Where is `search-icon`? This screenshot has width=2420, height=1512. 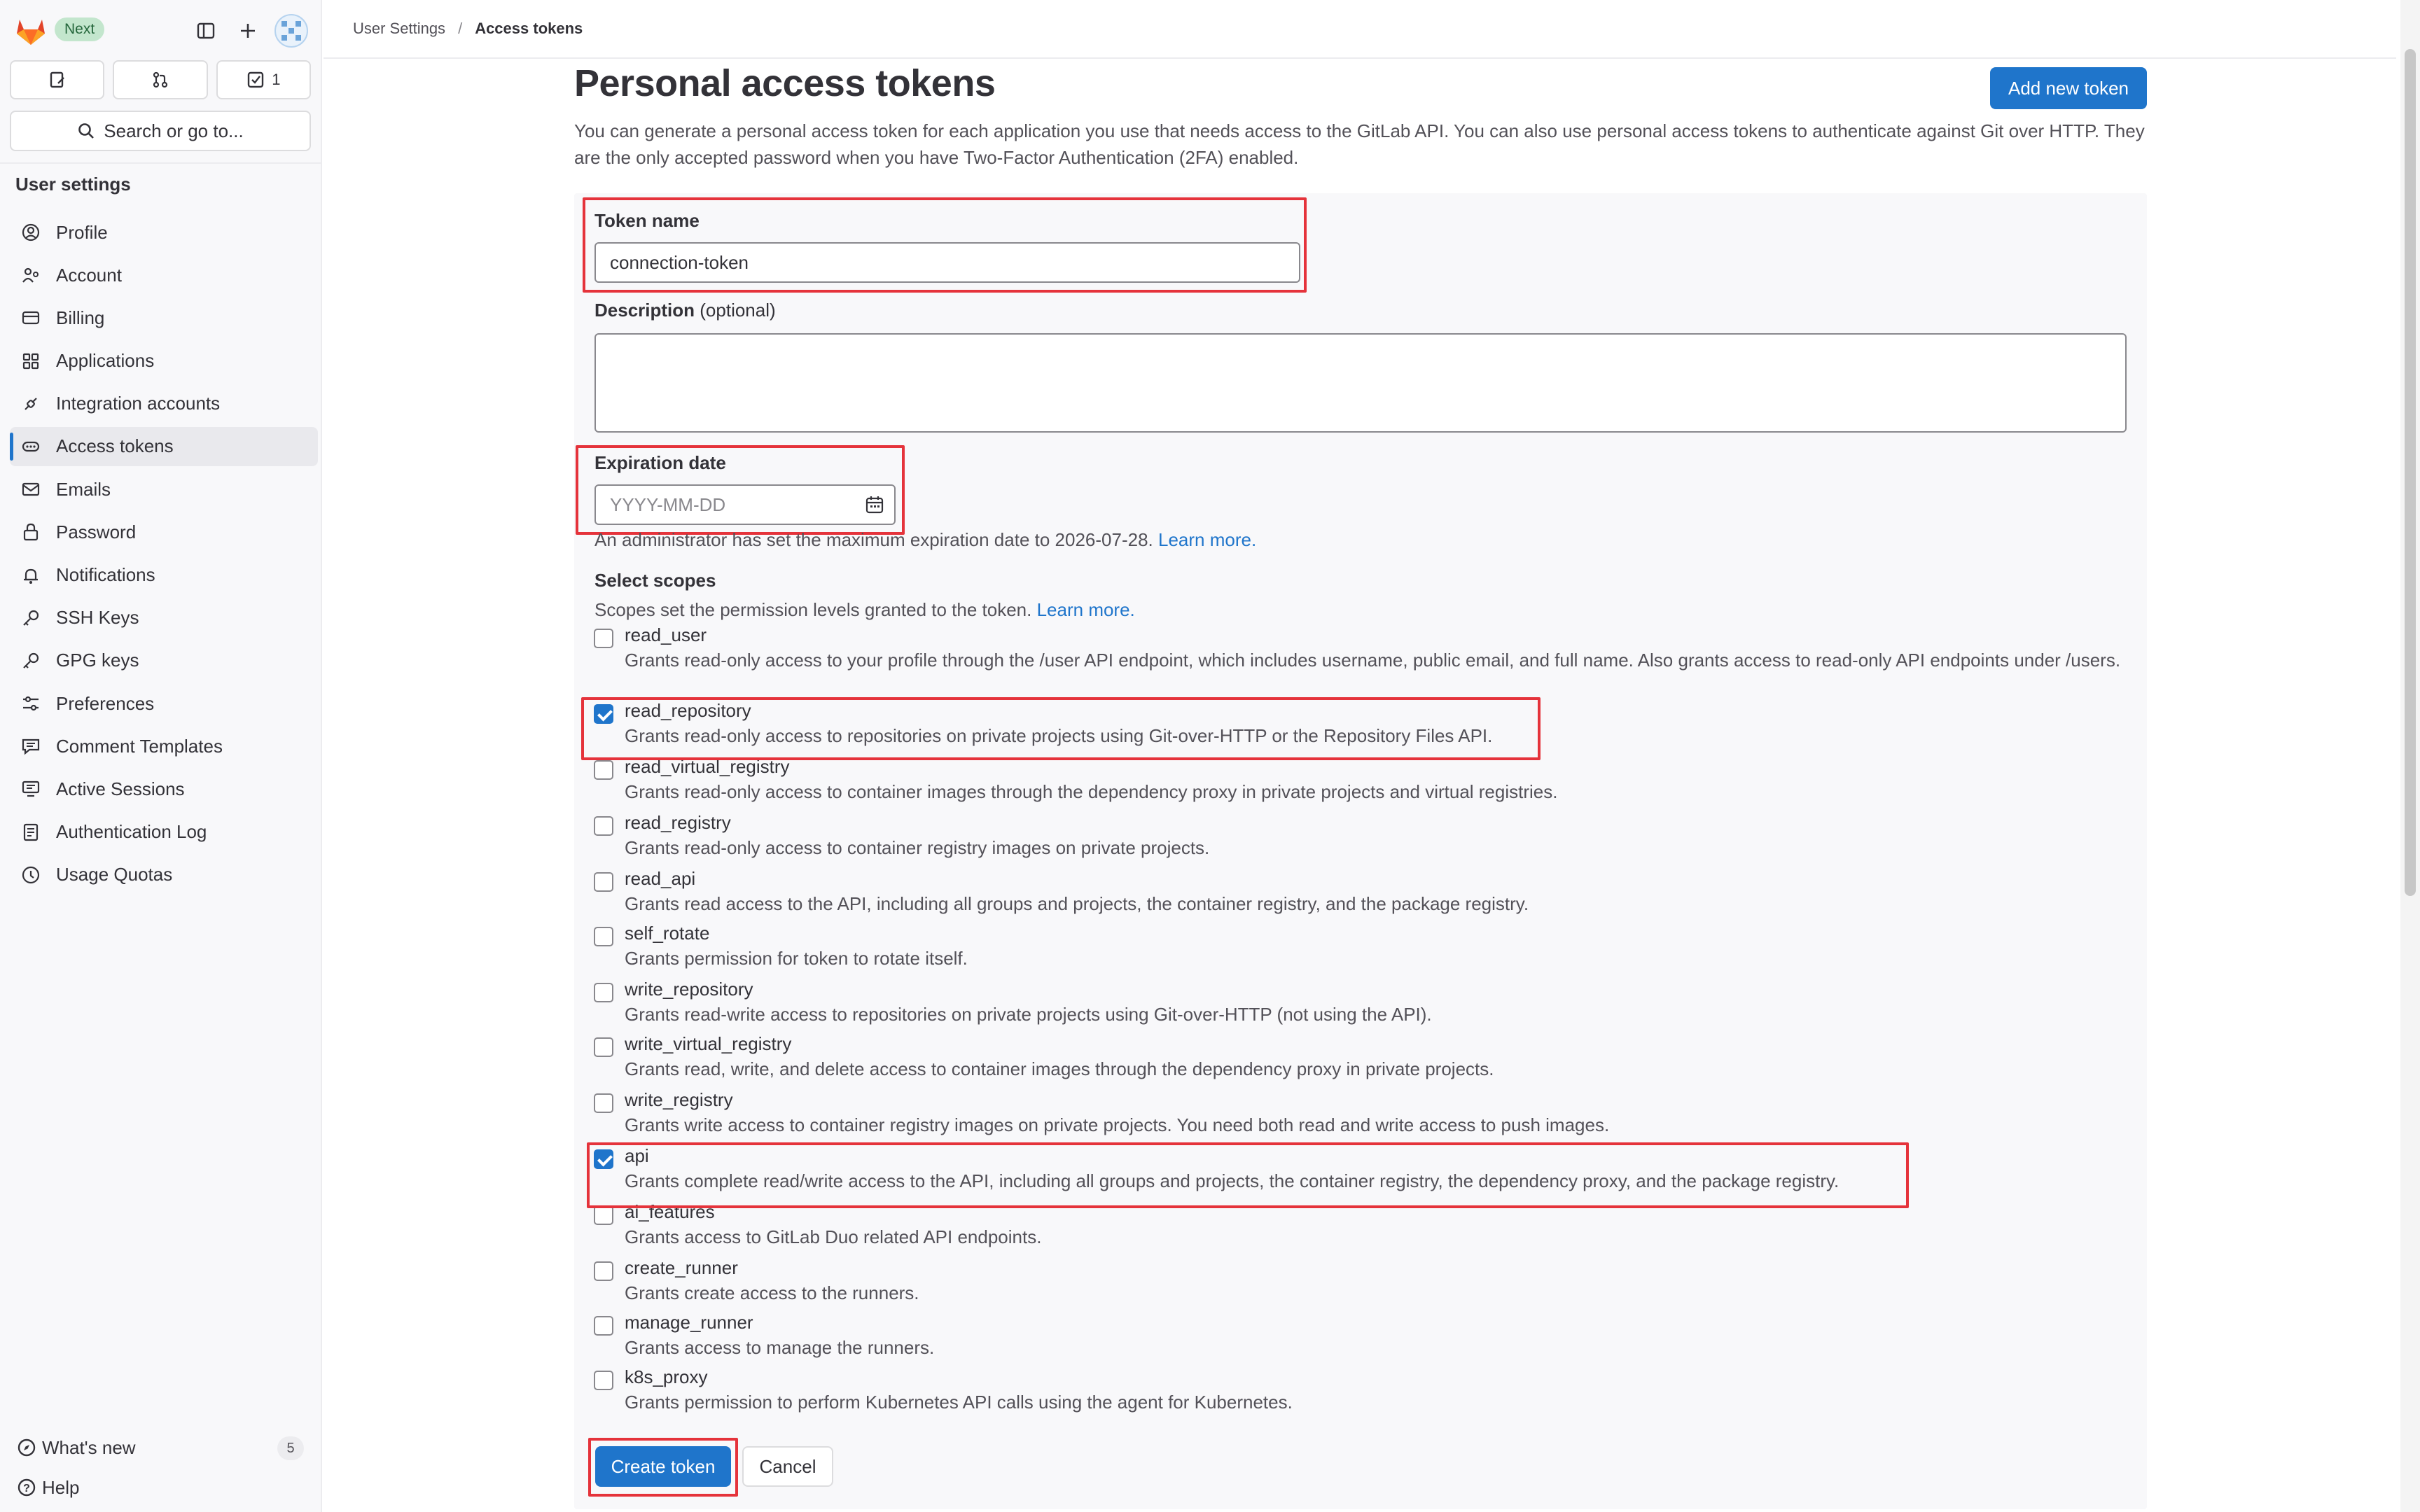 search-icon is located at coordinates (86, 131).